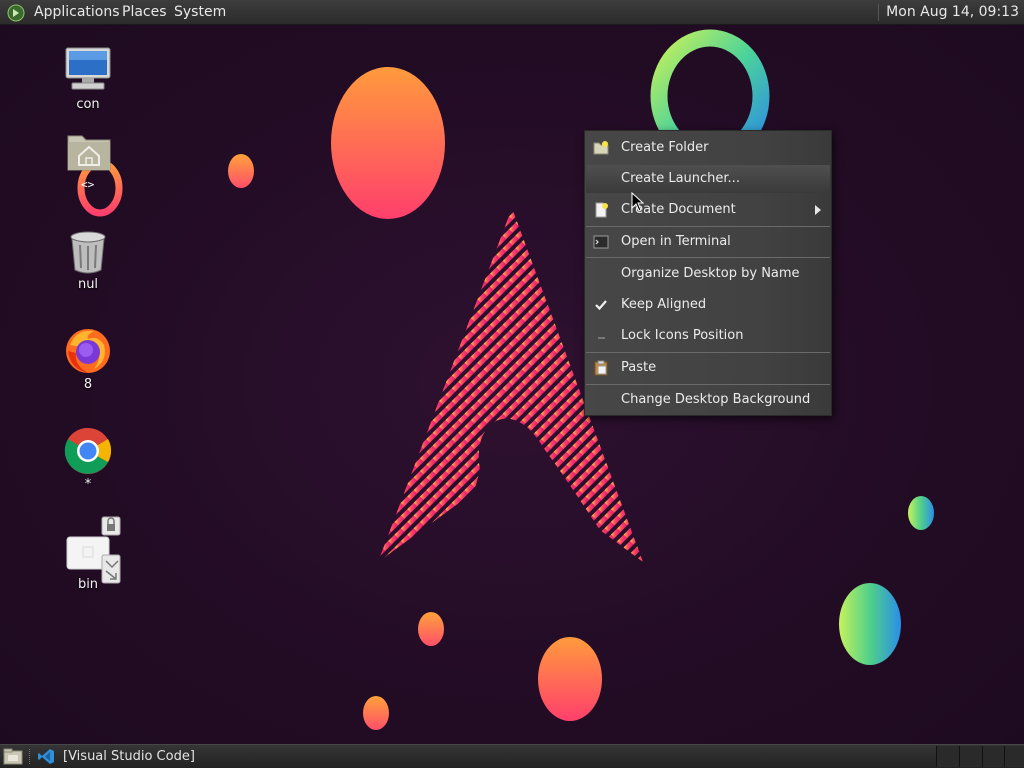  Describe the element at coordinates (708, 368) in the screenshot. I see `menu-item-paste: Paste` at that location.